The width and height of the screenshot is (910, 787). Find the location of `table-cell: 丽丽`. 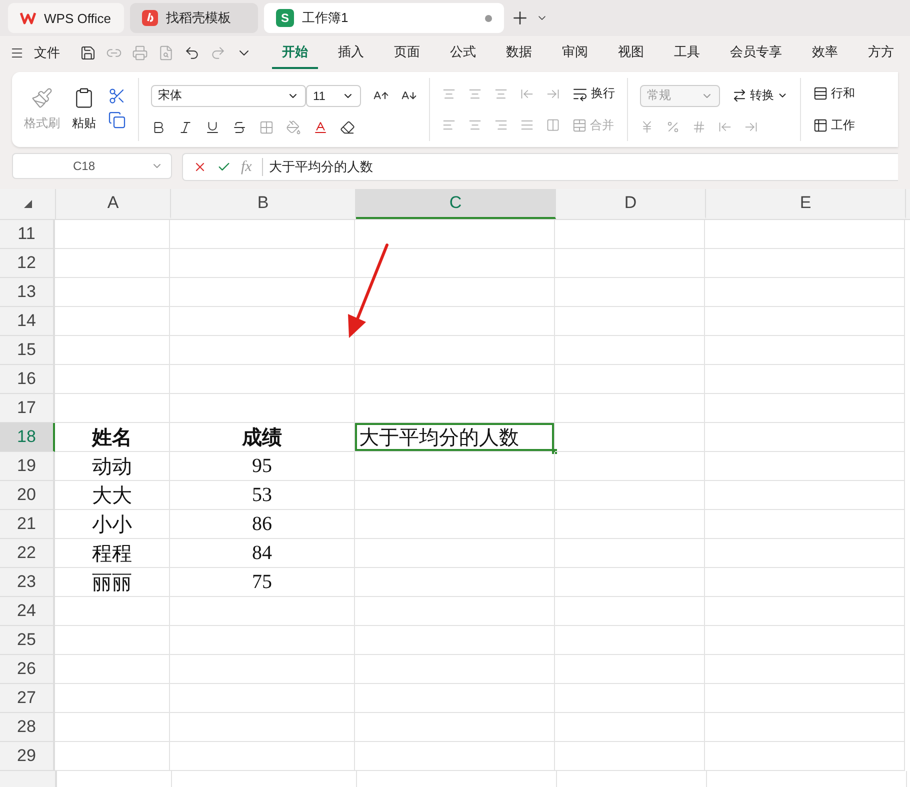

table-cell: 丽丽 is located at coordinates (112, 582).